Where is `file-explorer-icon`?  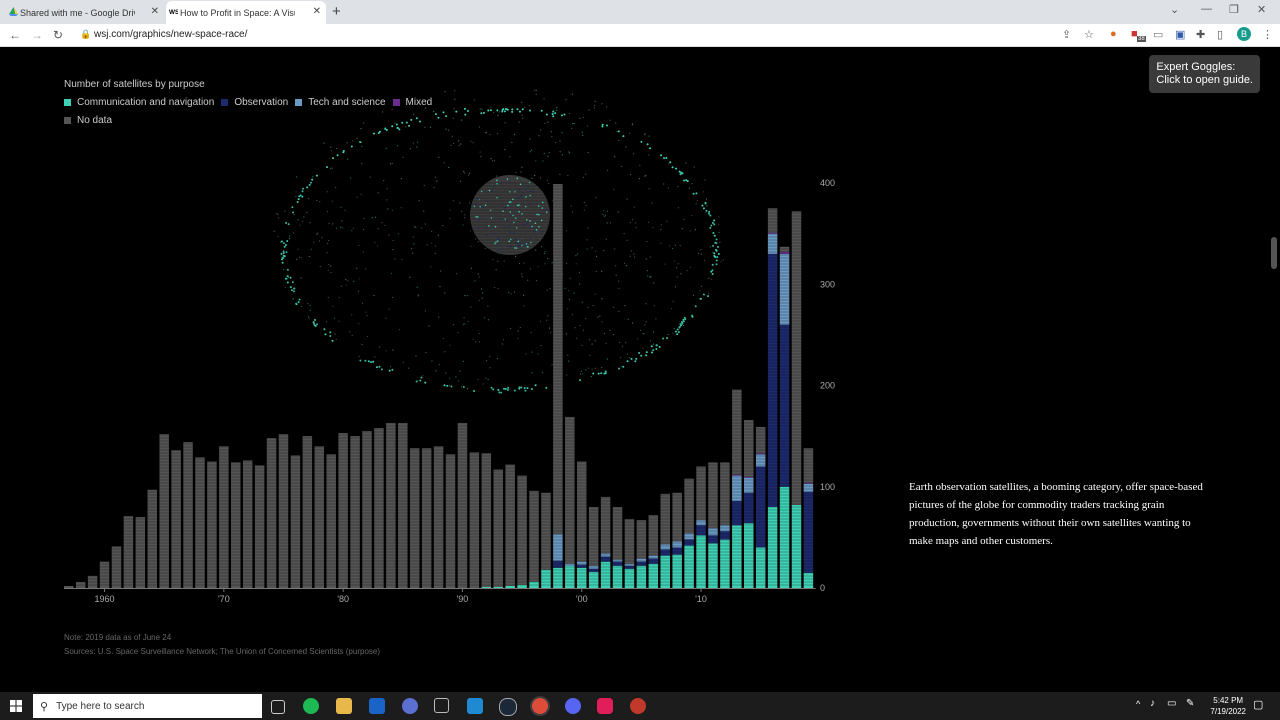
file-explorer-icon is located at coordinates (344, 706).